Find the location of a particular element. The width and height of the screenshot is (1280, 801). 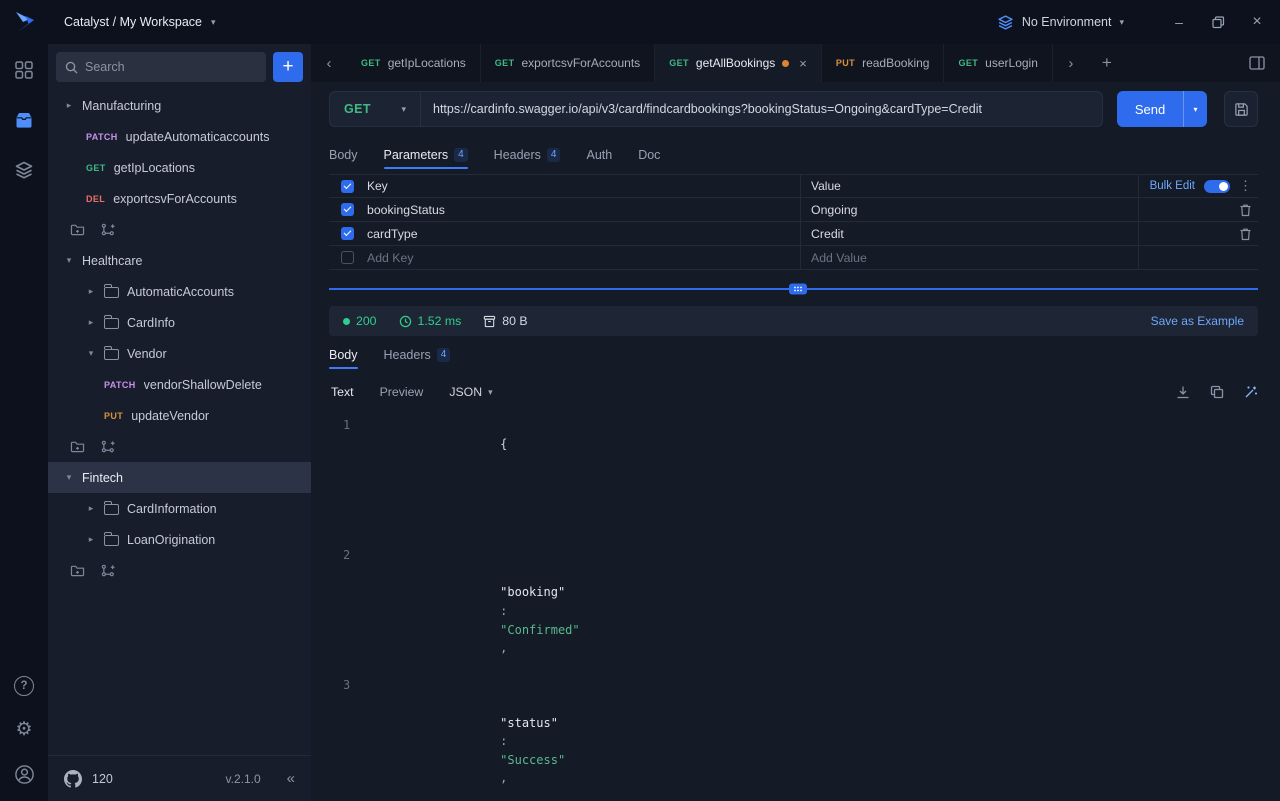

splitter-handle is located at coordinates (798, 289).